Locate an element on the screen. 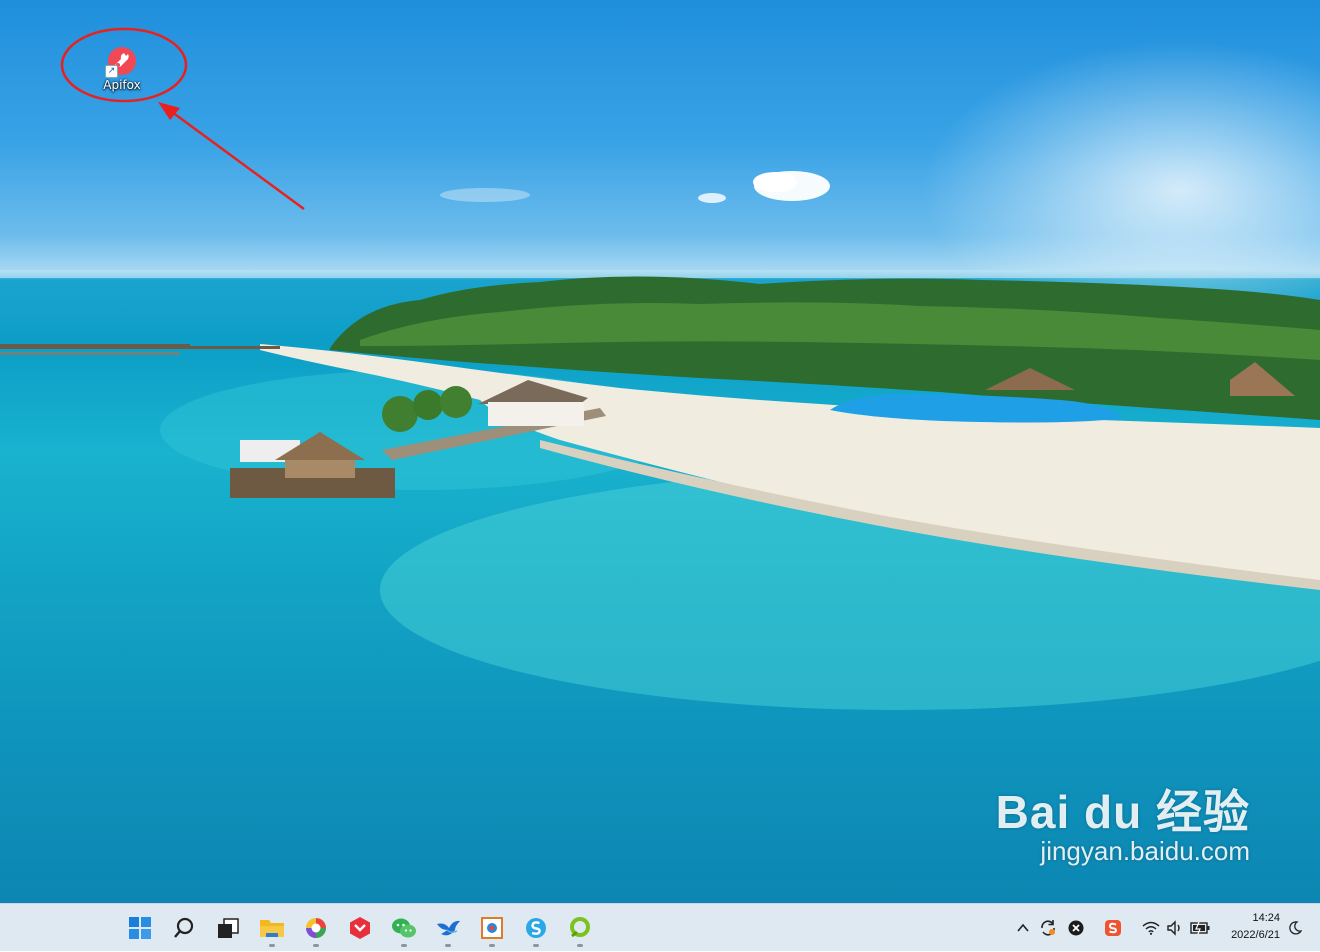  taskbar-app-file-explorer is located at coordinates (272, 928).